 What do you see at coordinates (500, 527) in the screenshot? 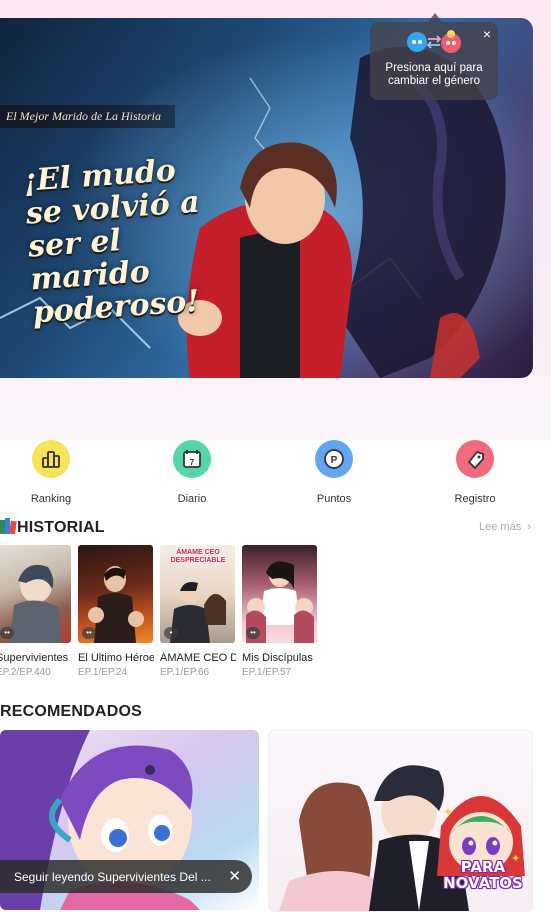
I see `see-more-label: Lee más` at bounding box center [500, 527].